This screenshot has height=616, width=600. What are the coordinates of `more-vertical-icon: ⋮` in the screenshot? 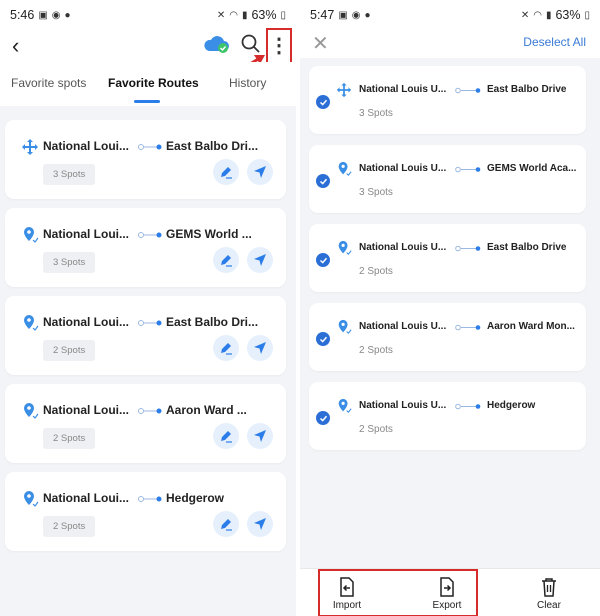 It's located at (279, 46).